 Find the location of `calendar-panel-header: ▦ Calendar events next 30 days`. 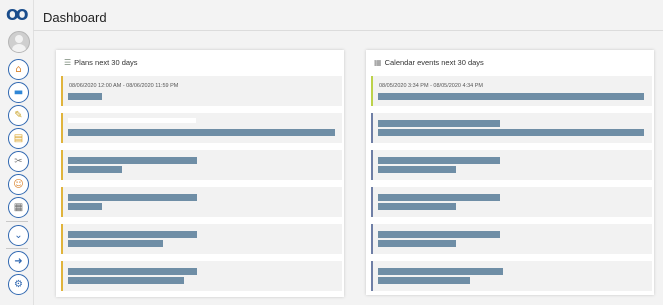

calendar-panel-header: ▦ Calendar events next 30 days is located at coordinates (429, 62).